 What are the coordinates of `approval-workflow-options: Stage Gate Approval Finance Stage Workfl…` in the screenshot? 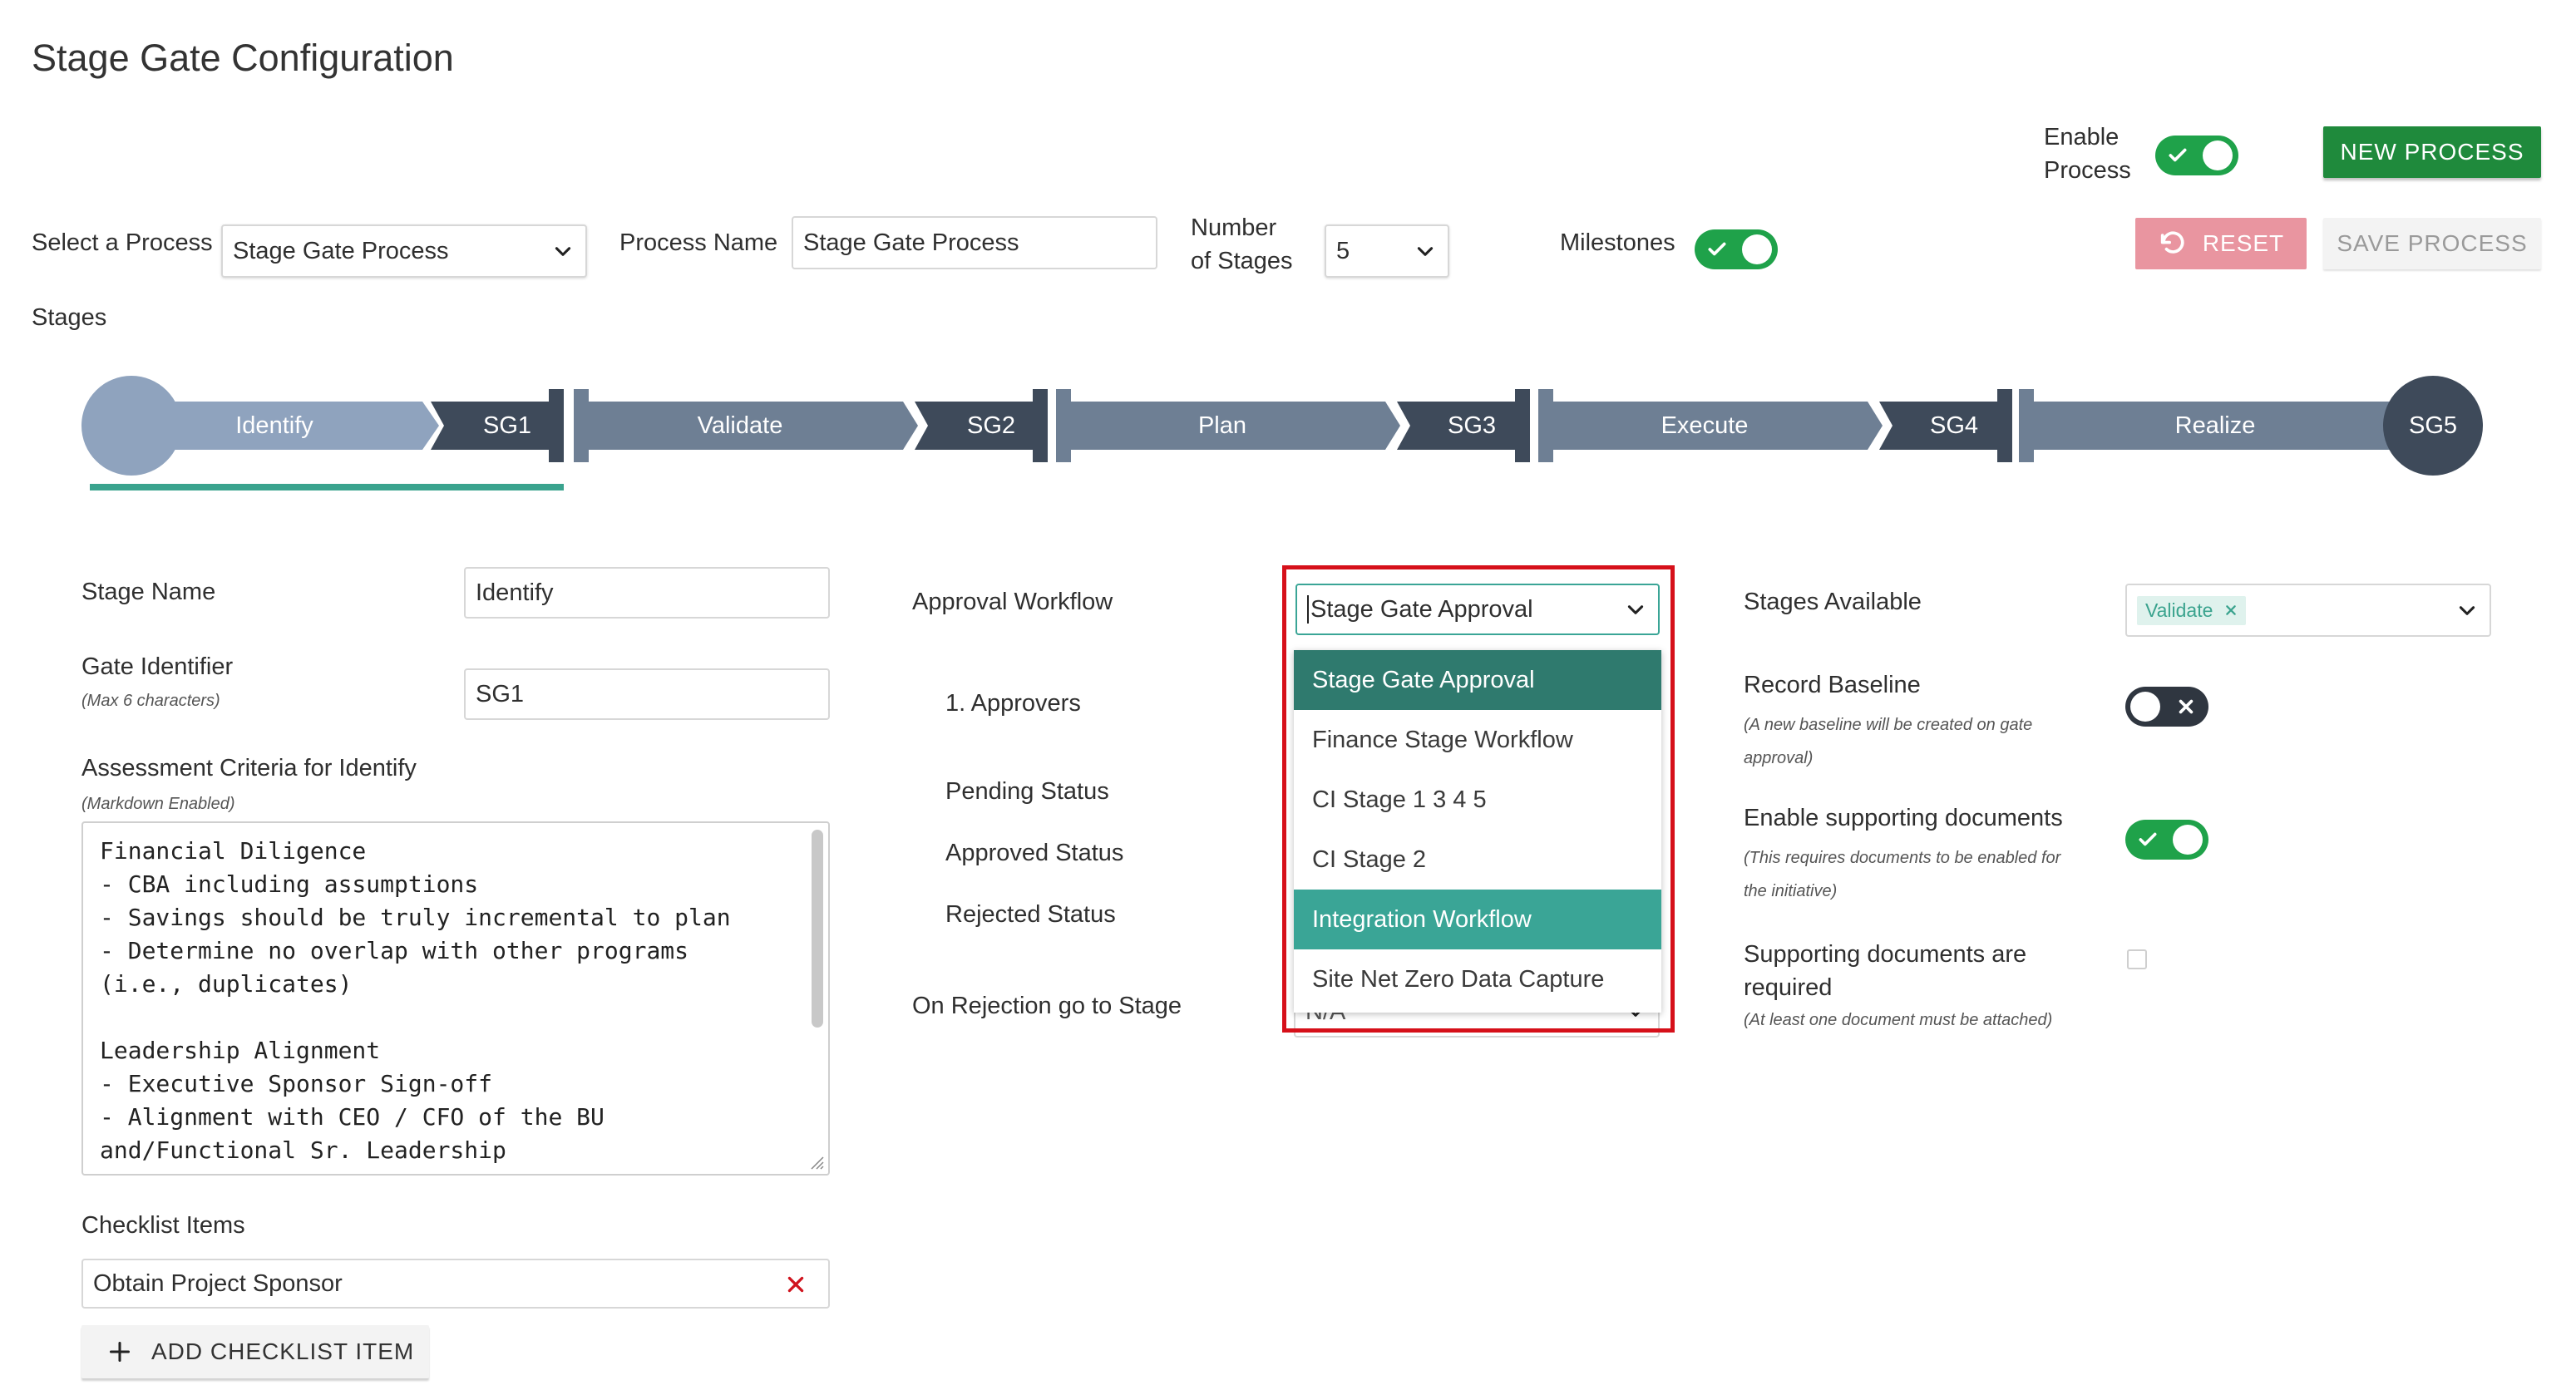 It's located at (1477, 831).